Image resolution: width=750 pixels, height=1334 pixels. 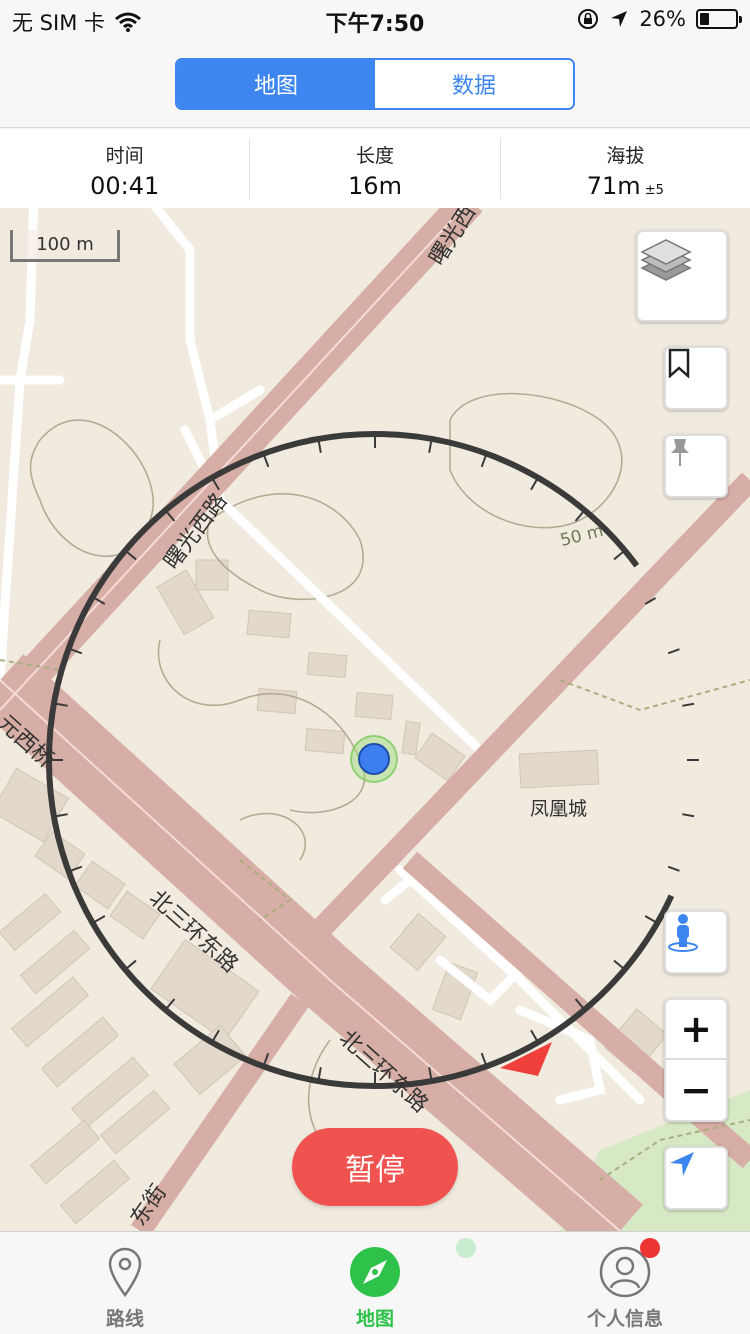 What do you see at coordinates (719, 19) in the screenshot?
I see `battery-icon` at bounding box center [719, 19].